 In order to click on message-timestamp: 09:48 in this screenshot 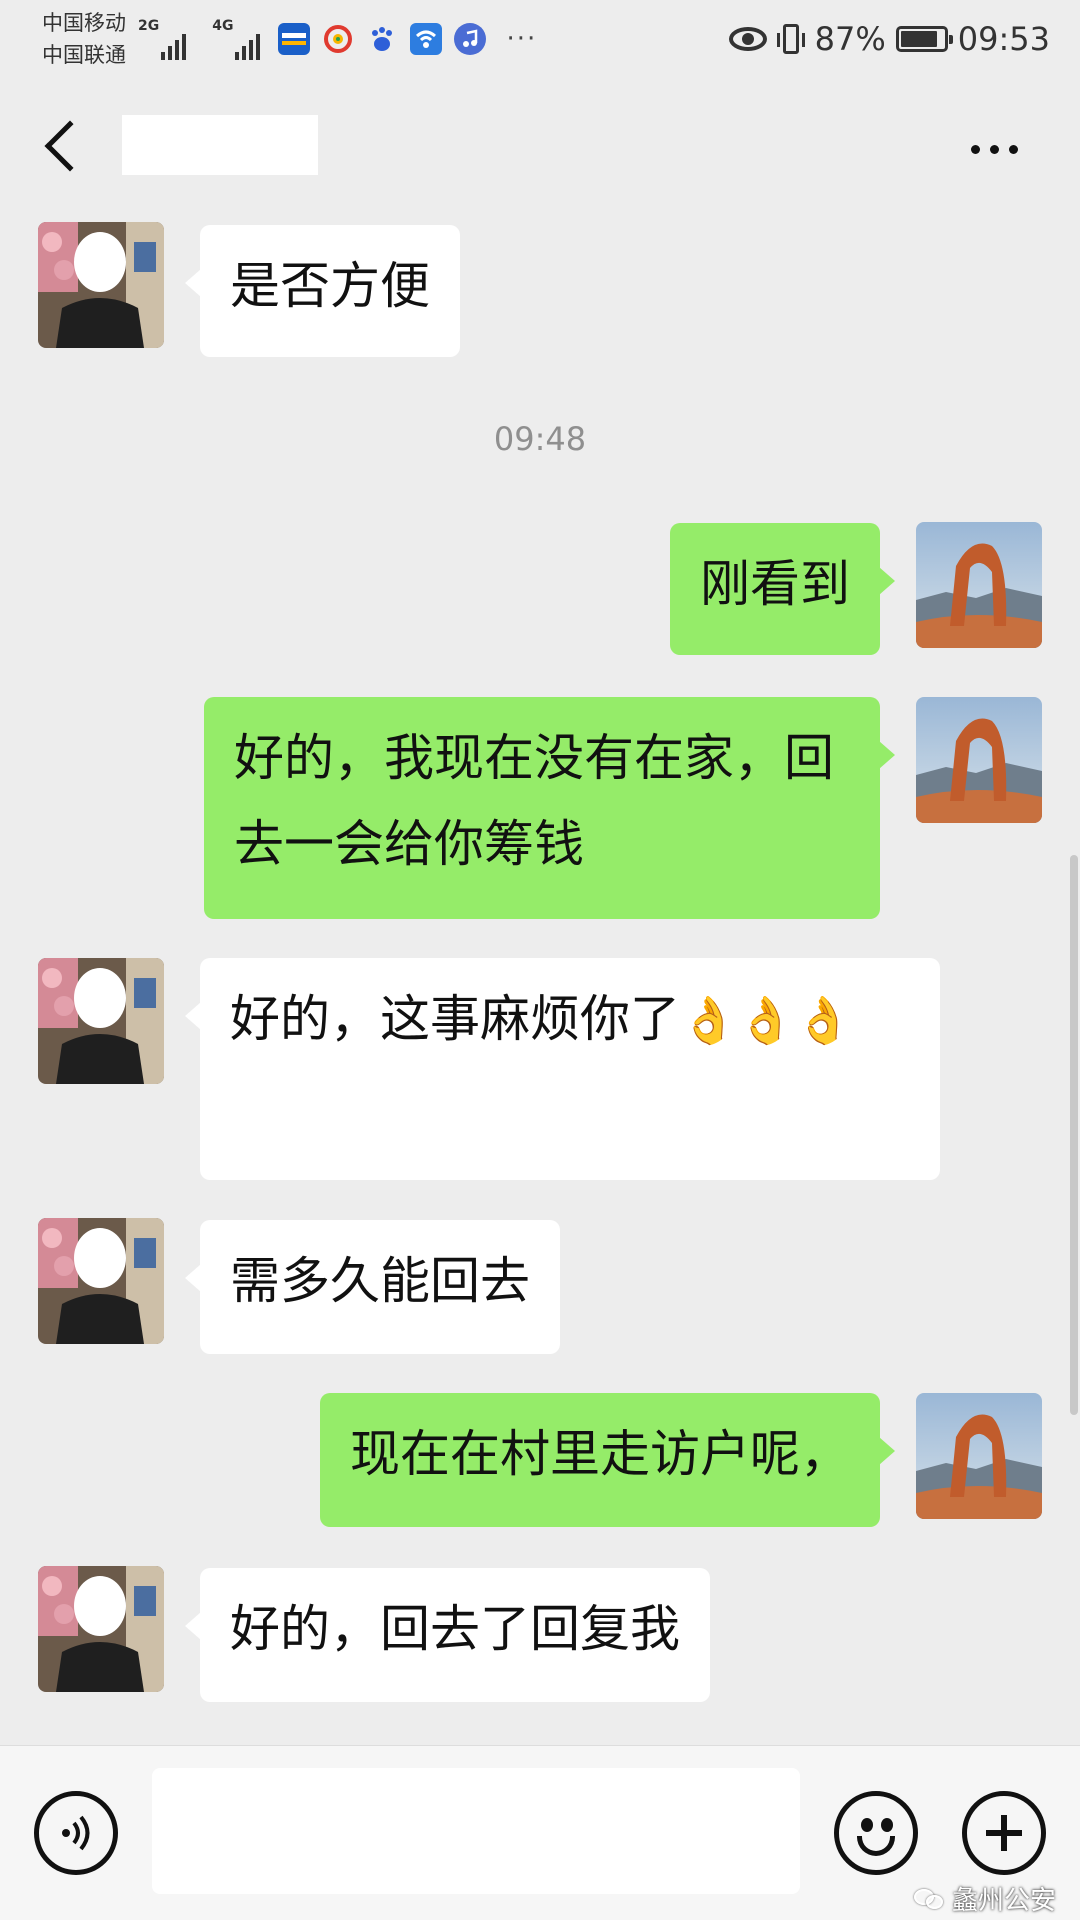, I will do `click(540, 439)`.